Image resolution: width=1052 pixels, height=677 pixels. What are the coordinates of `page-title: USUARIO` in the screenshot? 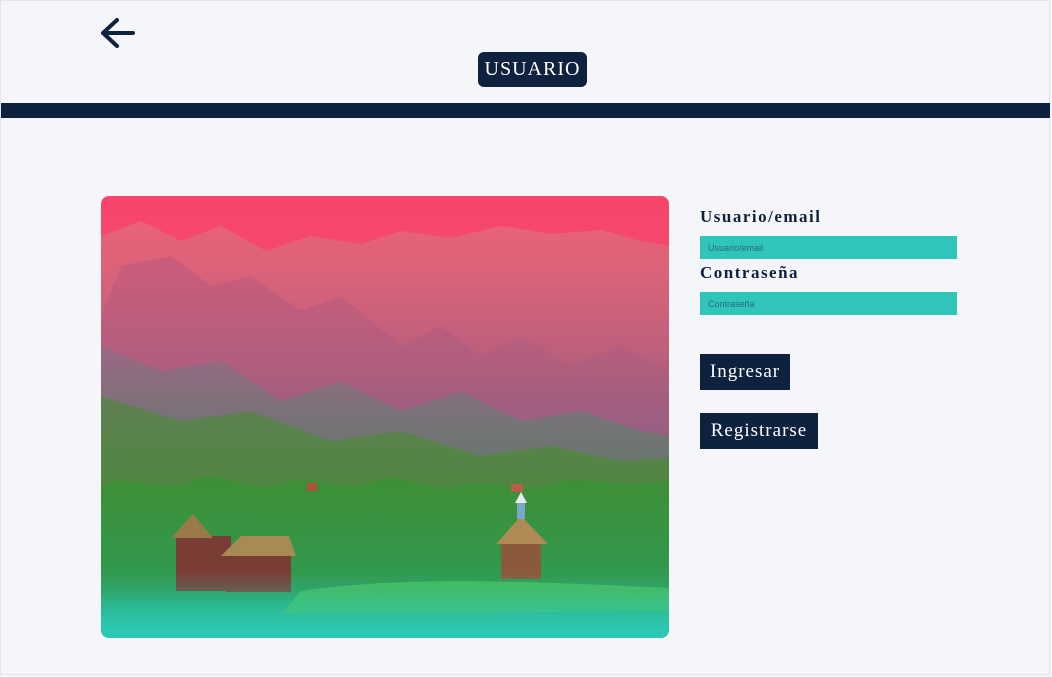 It's located at (532, 69).